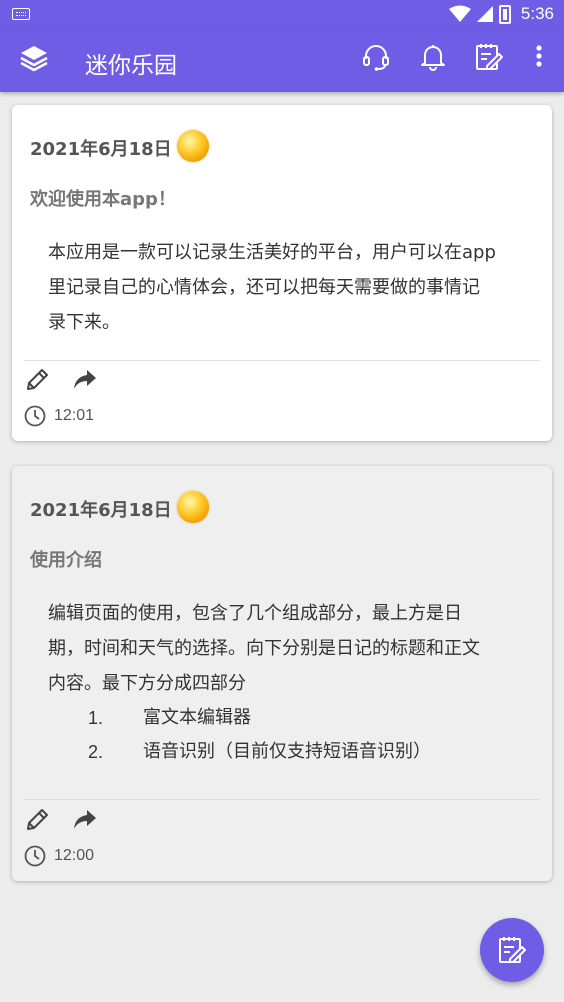 The height and width of the screenshot is (1002, 564). What do you see at coordinates (282, 15) in the screenshot?
I see `status-bar: 5:36` at bounding box center [282, 15].